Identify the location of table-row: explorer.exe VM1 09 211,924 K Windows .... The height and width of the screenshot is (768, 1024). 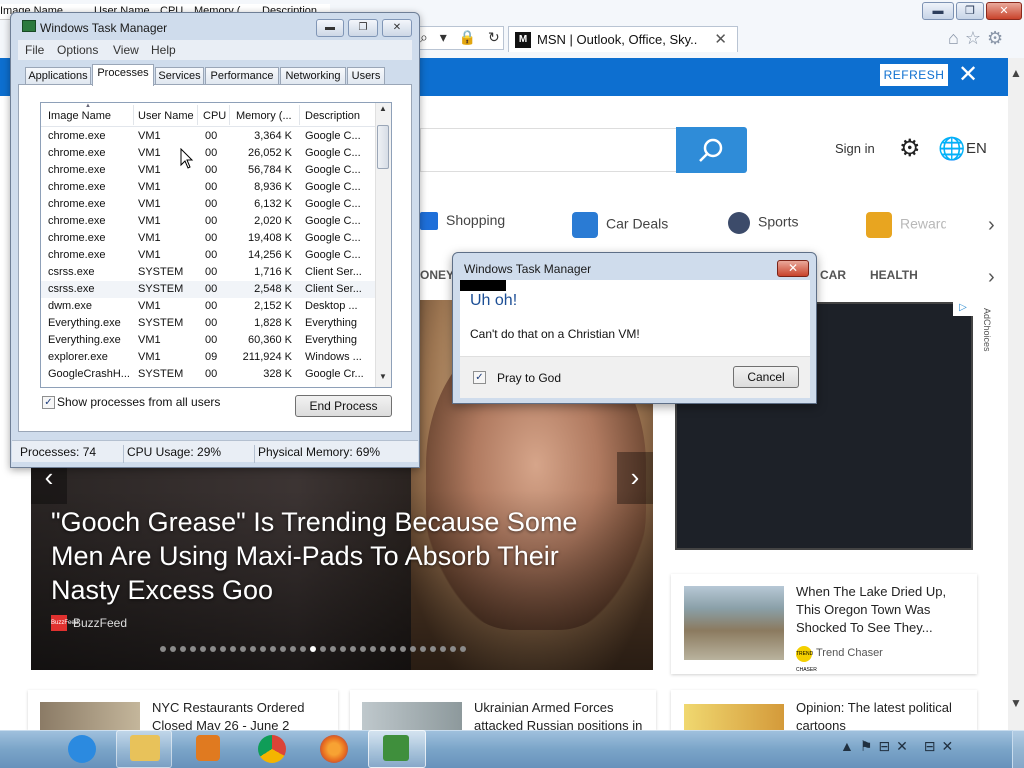
(208, 357).